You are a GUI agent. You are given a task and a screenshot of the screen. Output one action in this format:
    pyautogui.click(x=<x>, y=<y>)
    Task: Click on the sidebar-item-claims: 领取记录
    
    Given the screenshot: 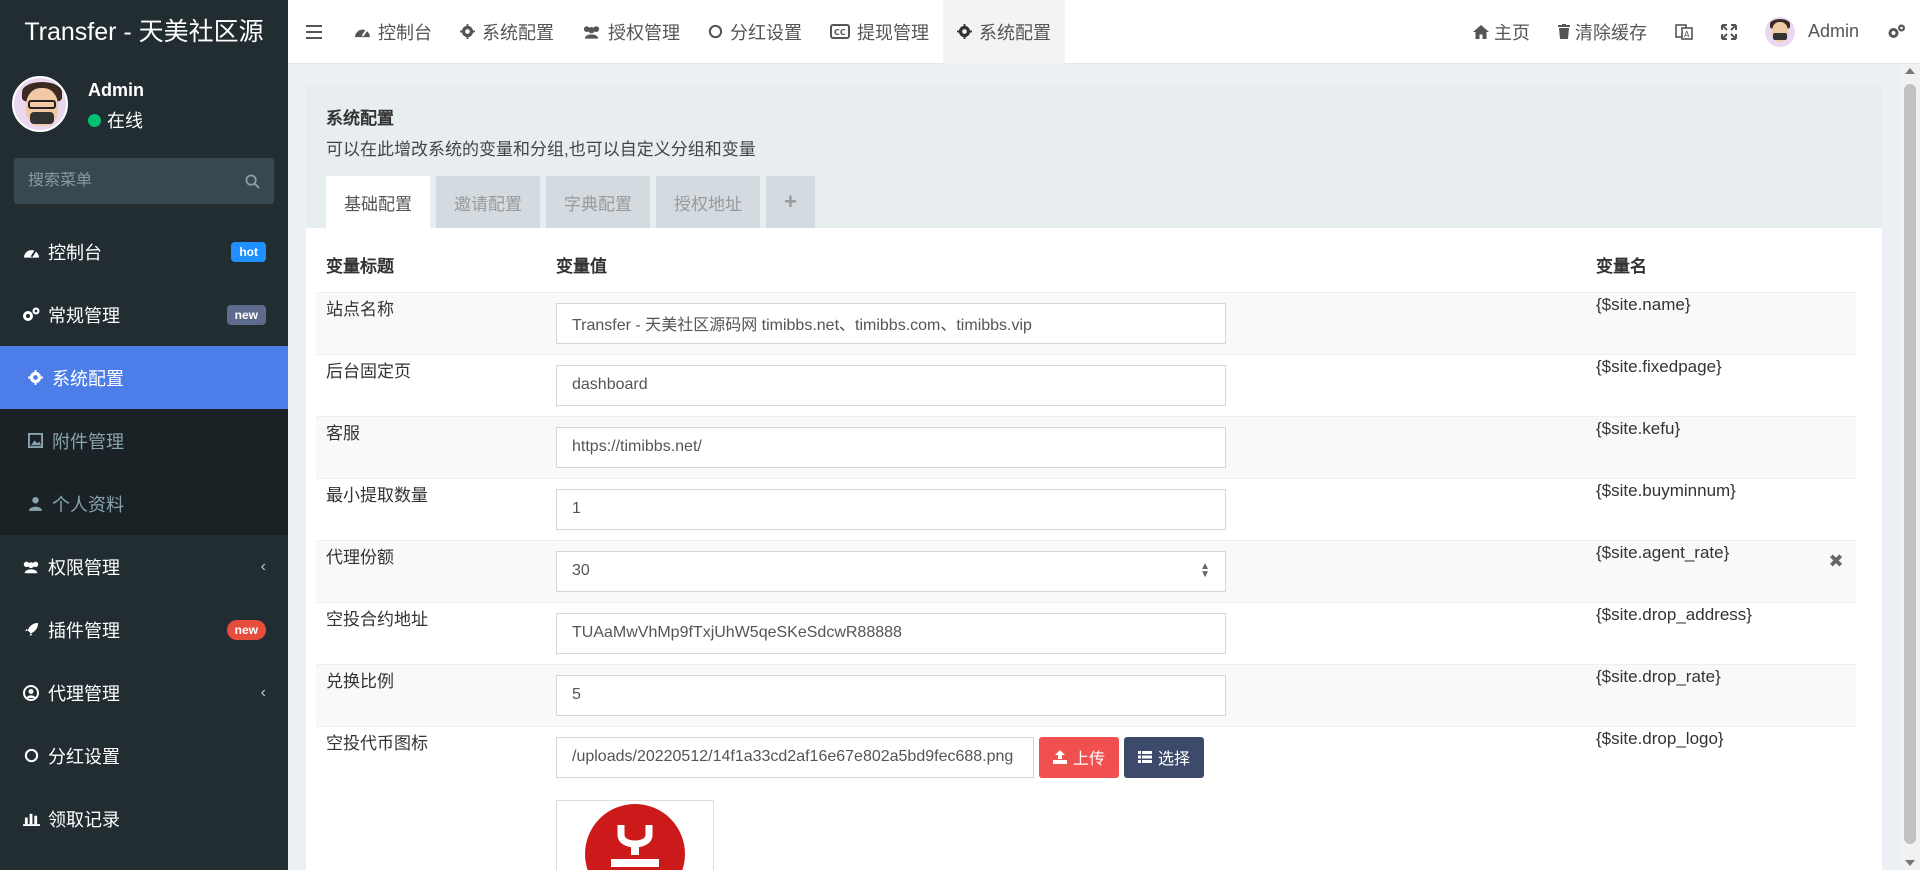 What is the action you would take?
    pyautogui.click(x=144, y=818)
    